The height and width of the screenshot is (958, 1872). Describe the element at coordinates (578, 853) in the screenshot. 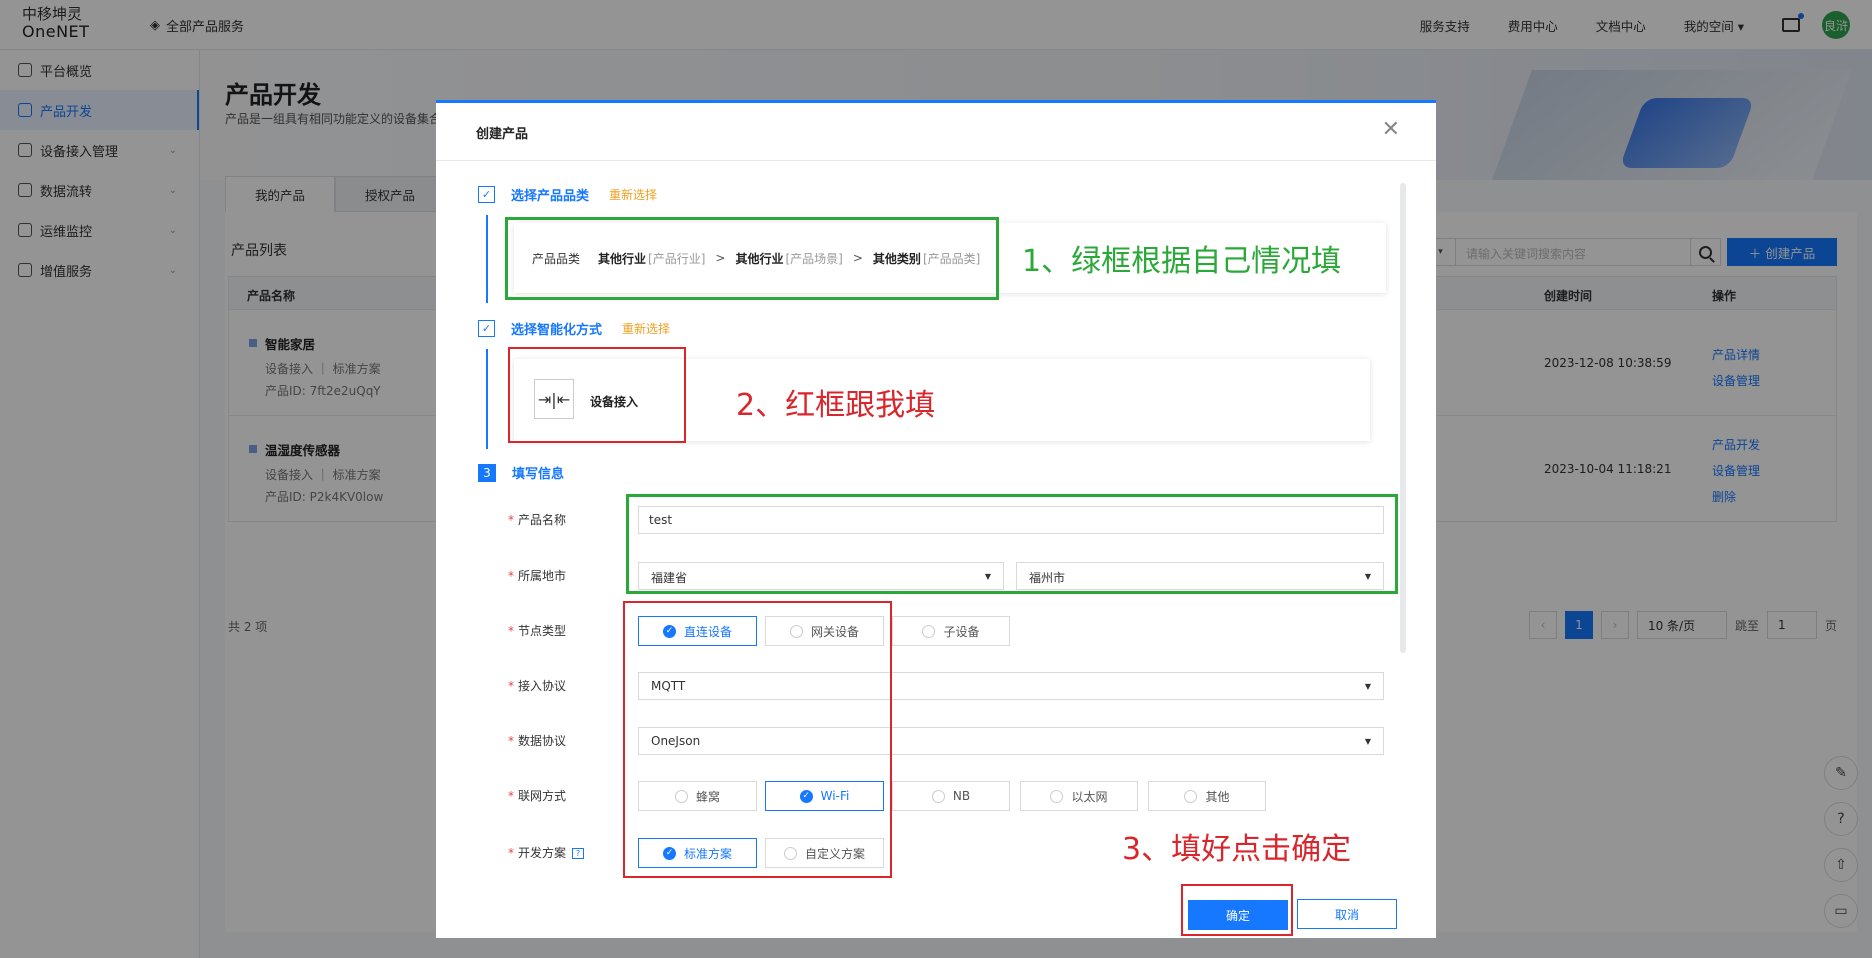

I see `help-icon: ?` at that location.